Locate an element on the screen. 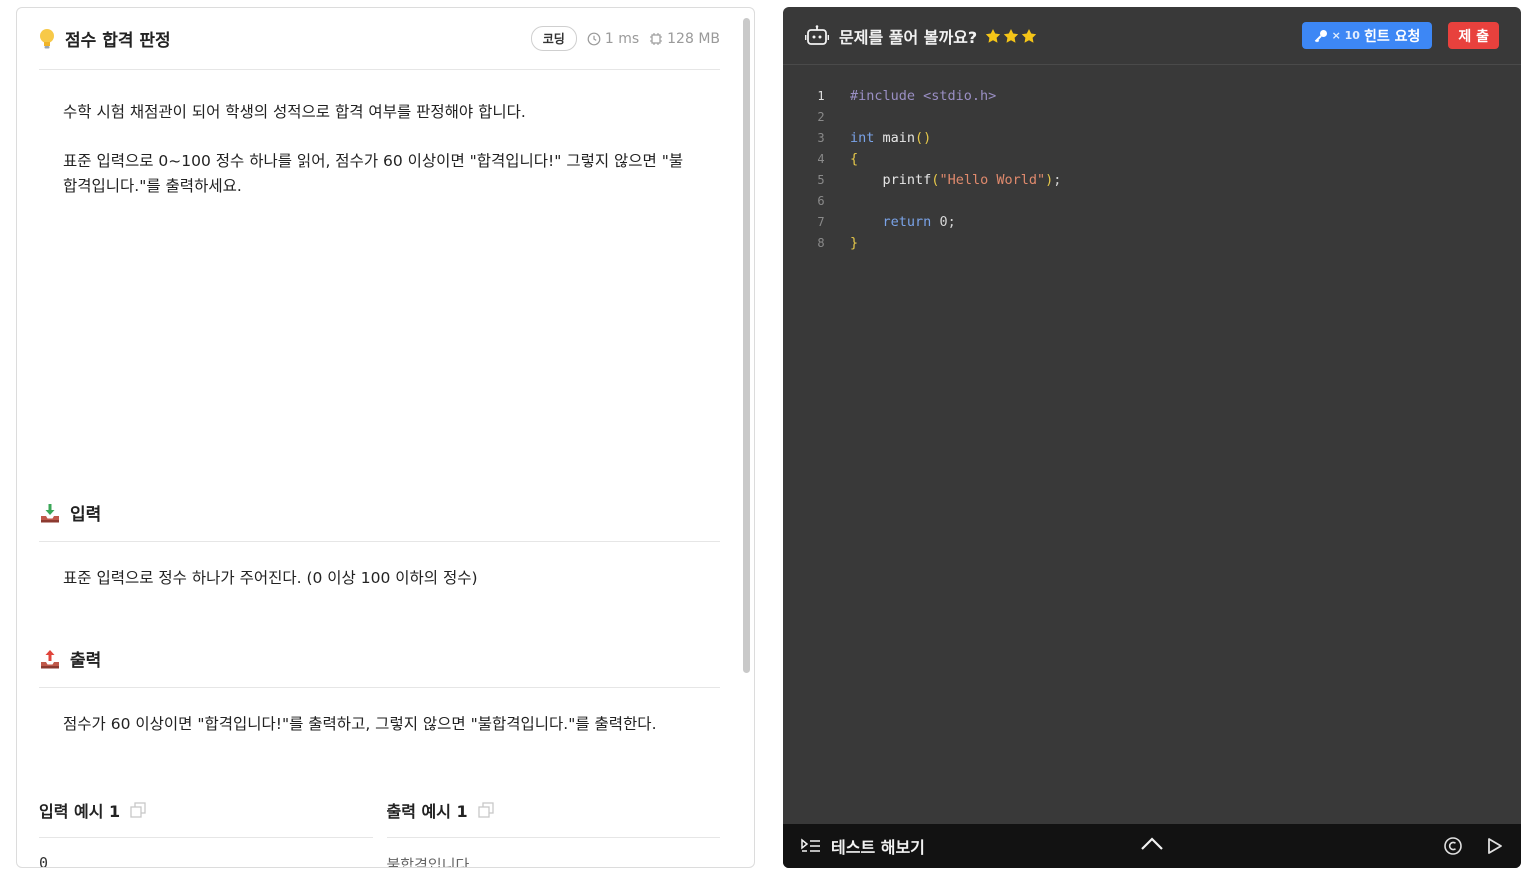  editor-header: 문제를 풀어 볼까요? × 10 힌트 요청 제 출 is located at coordinates (1152, 36).